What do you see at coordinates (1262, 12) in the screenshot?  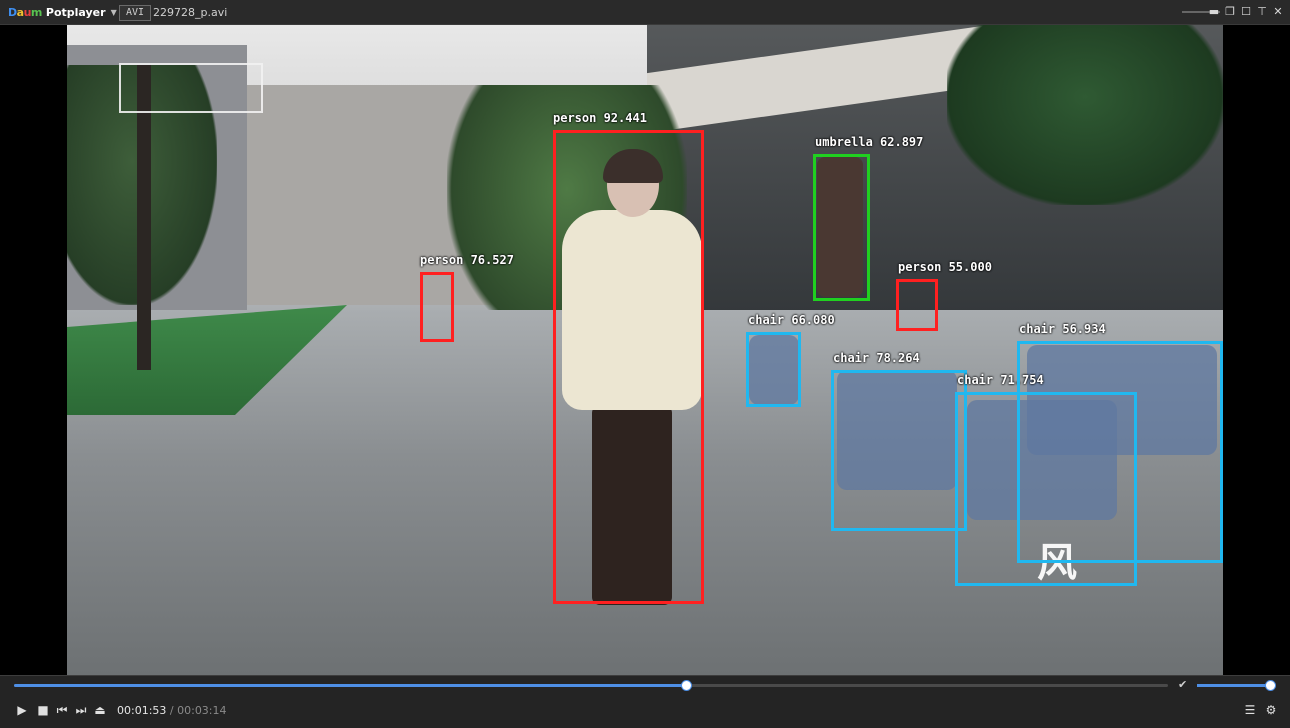 I see `pin-button: ⊤` at bounding box center [1262, 12].